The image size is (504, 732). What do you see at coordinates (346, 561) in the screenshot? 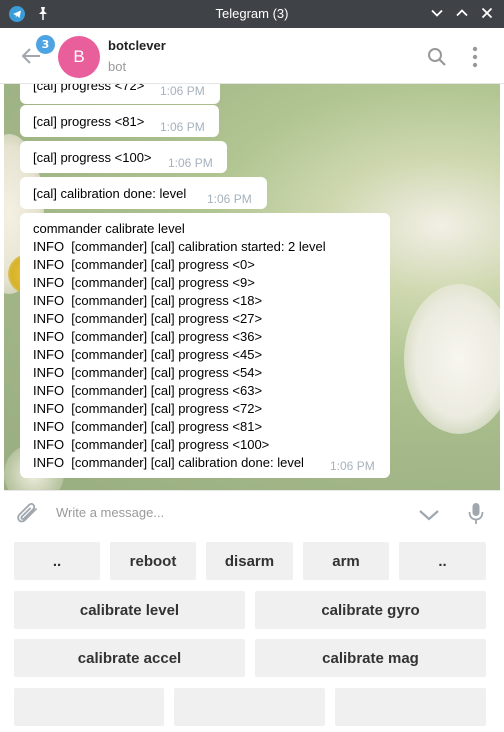
I see `arm-button: arm` at bounding box center [346, 561].